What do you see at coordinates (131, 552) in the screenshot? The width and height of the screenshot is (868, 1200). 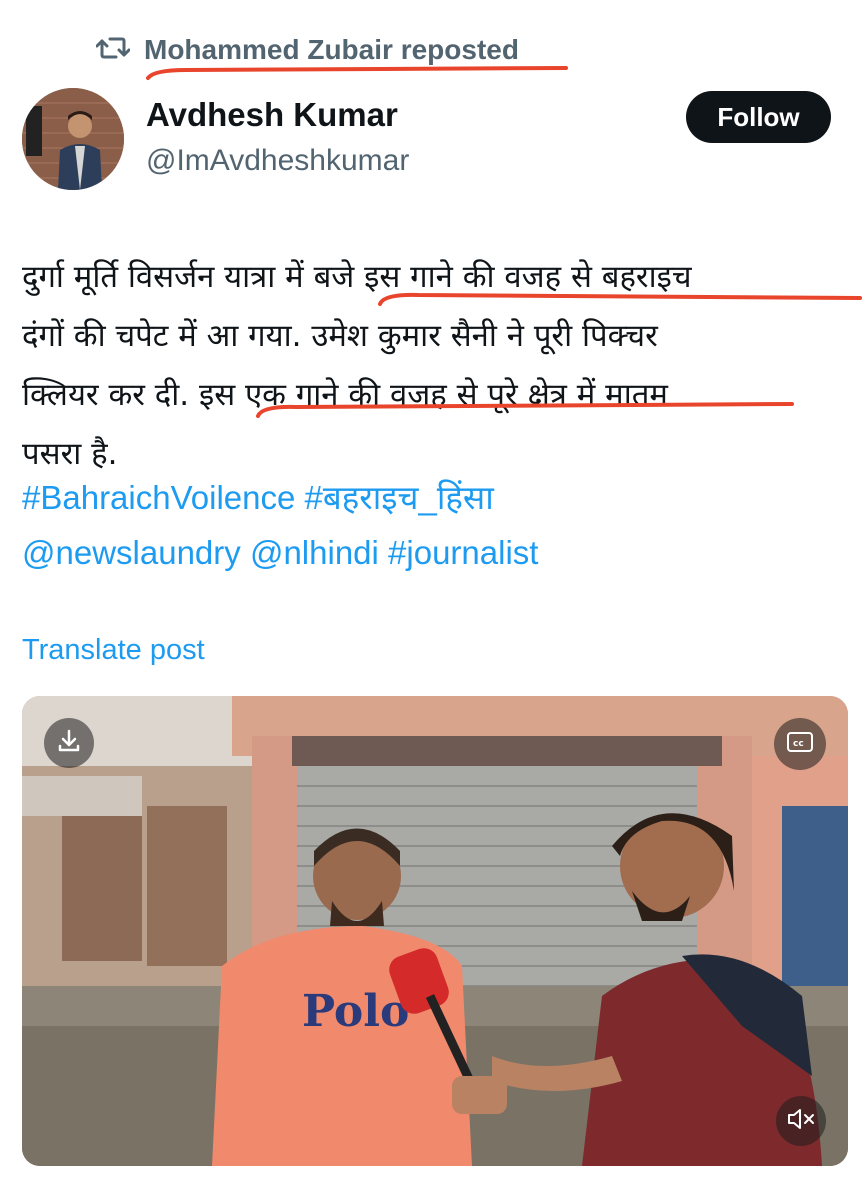 I see `mention-link: @newslaundry` at bounding box center [131, 552].